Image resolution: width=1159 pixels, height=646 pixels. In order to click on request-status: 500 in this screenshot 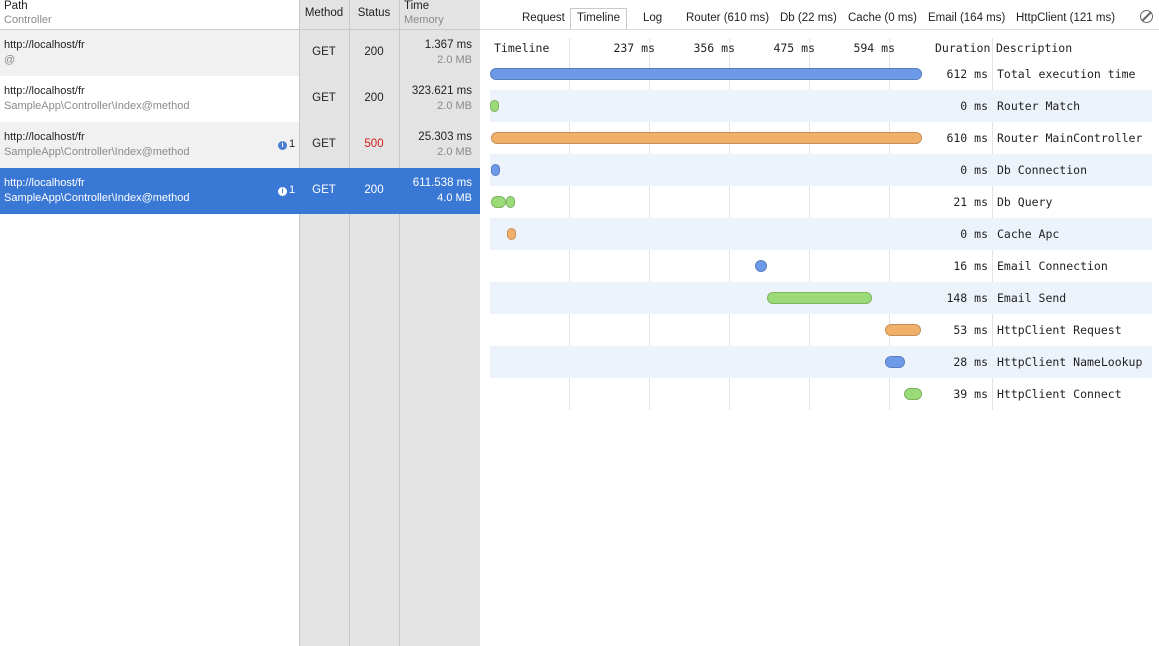, I will do `click(374, 144)`.